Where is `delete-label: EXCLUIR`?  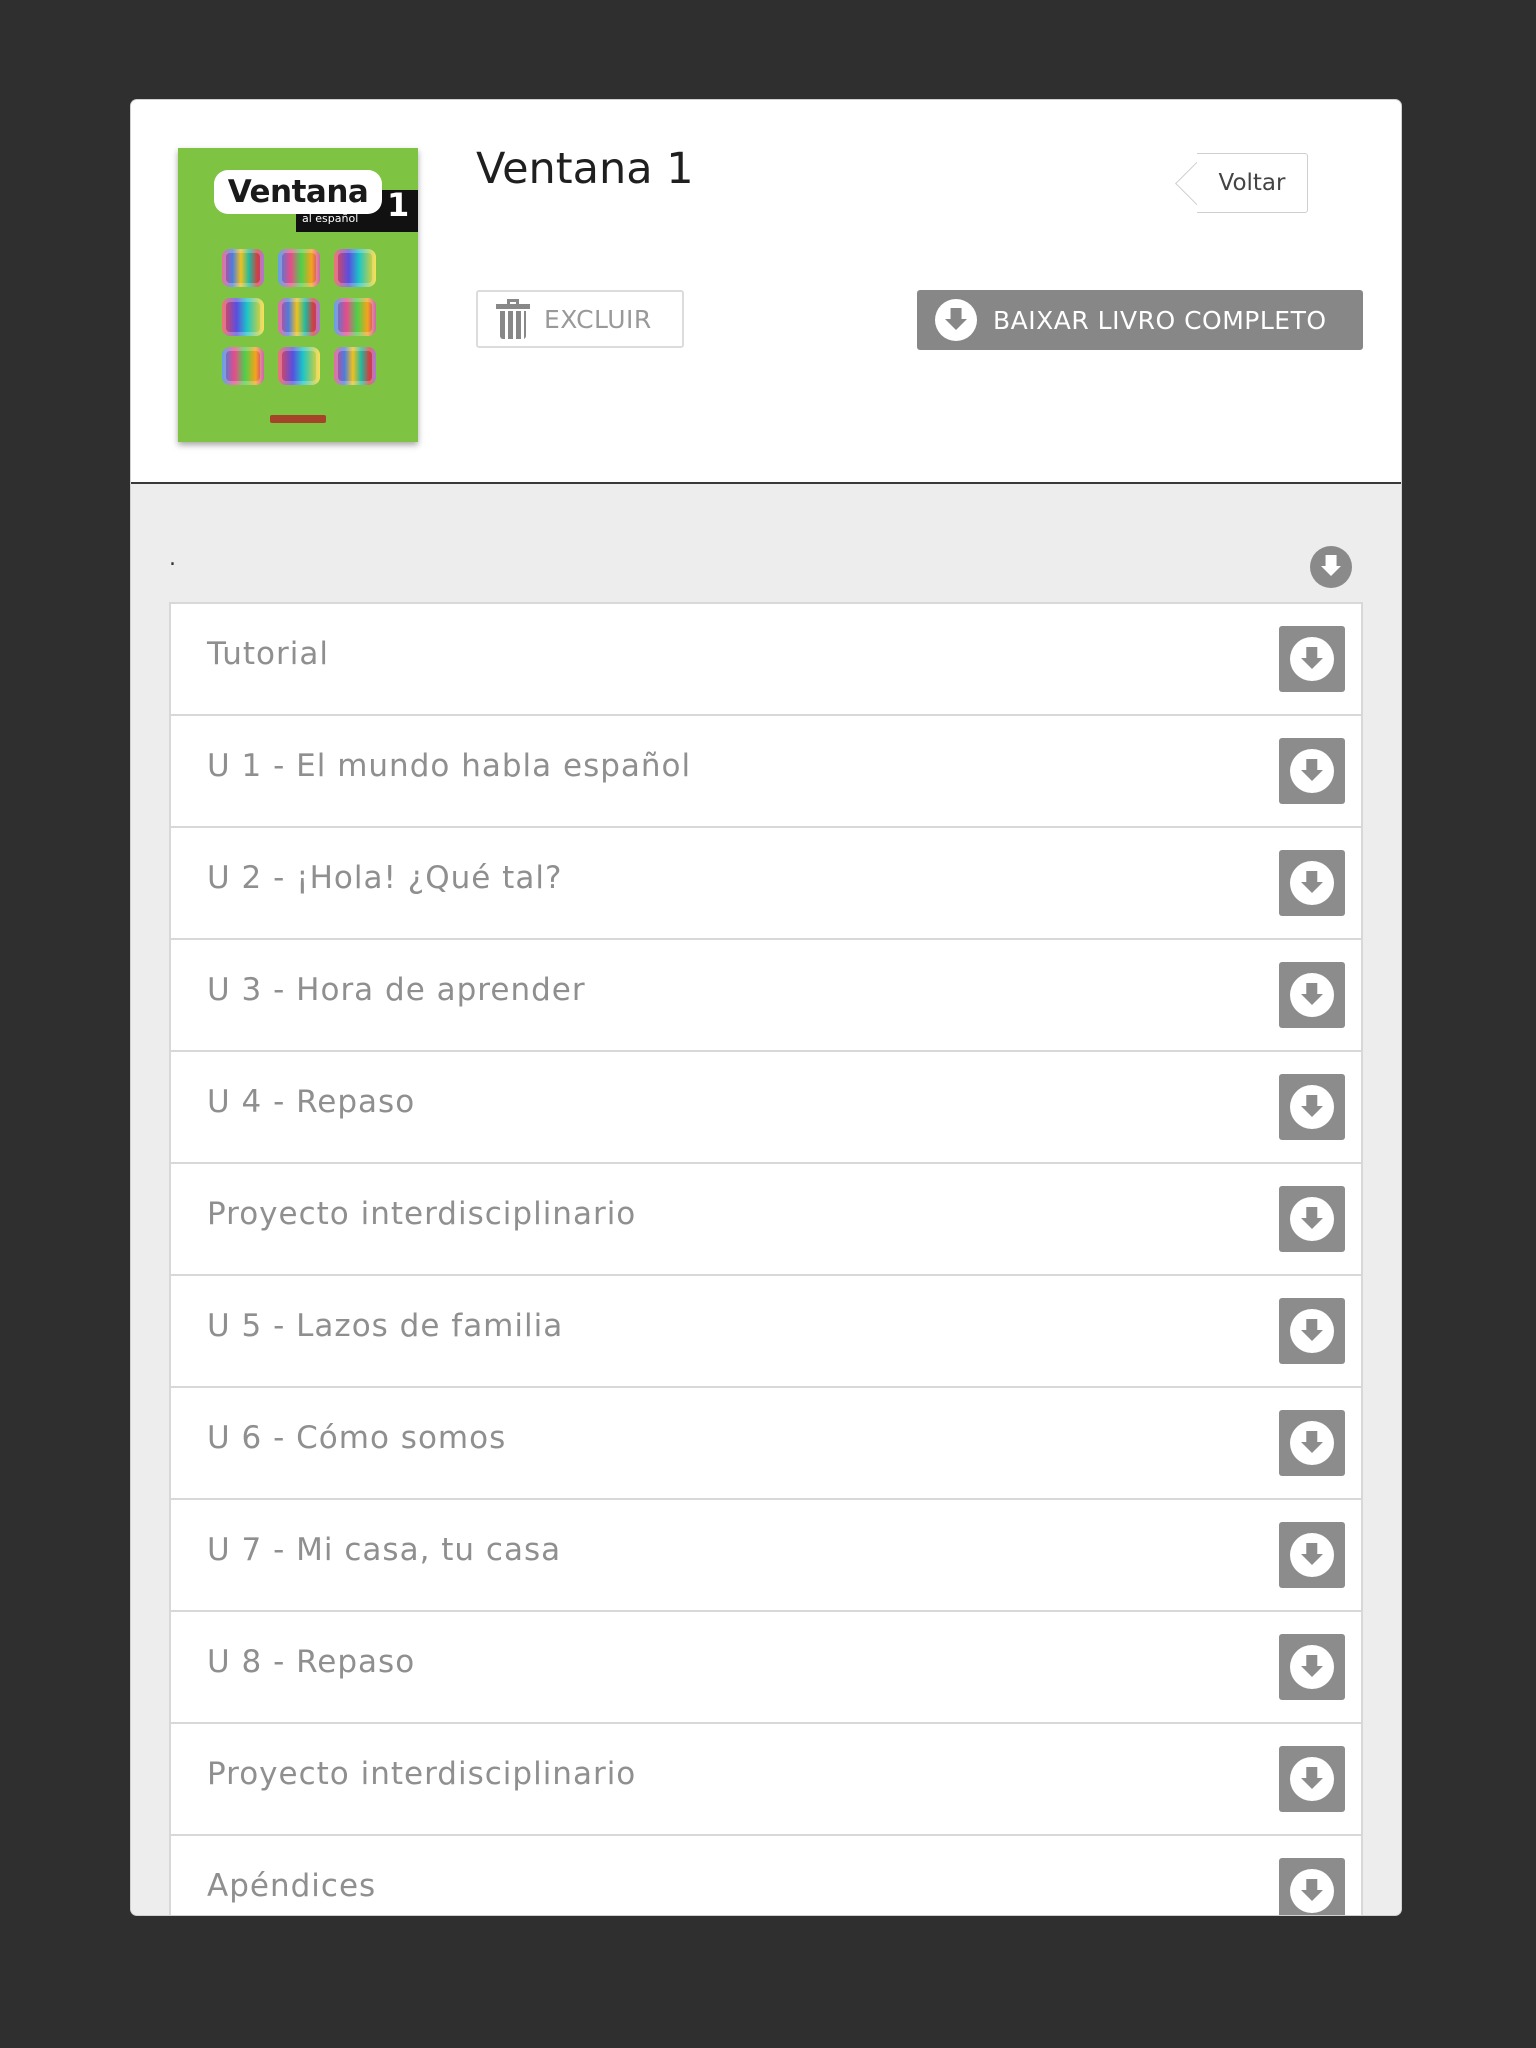 delete-label: EXCLUIR is located at coordinates (598, 319).